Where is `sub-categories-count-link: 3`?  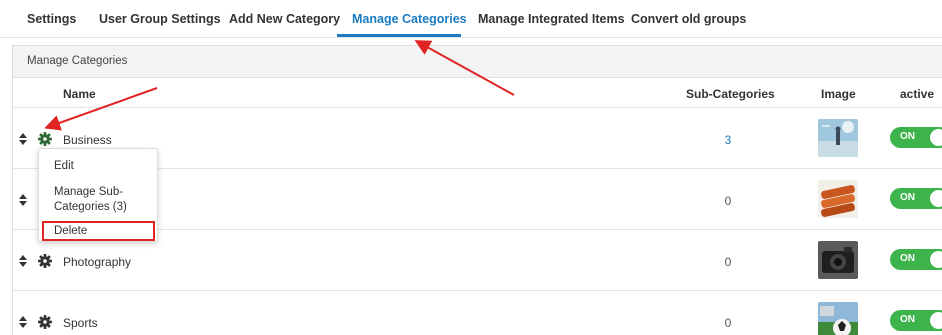
sub-categories-count-link: 3 is located at coordinates (728, 140).